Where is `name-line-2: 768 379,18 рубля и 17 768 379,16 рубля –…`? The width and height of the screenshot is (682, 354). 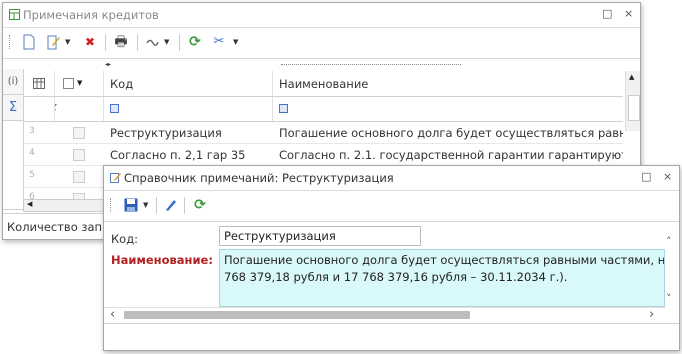 name-line-2: 768 379,18 рубля и 17 768 379,16 рубля –… is located at coordinates (396, 277).